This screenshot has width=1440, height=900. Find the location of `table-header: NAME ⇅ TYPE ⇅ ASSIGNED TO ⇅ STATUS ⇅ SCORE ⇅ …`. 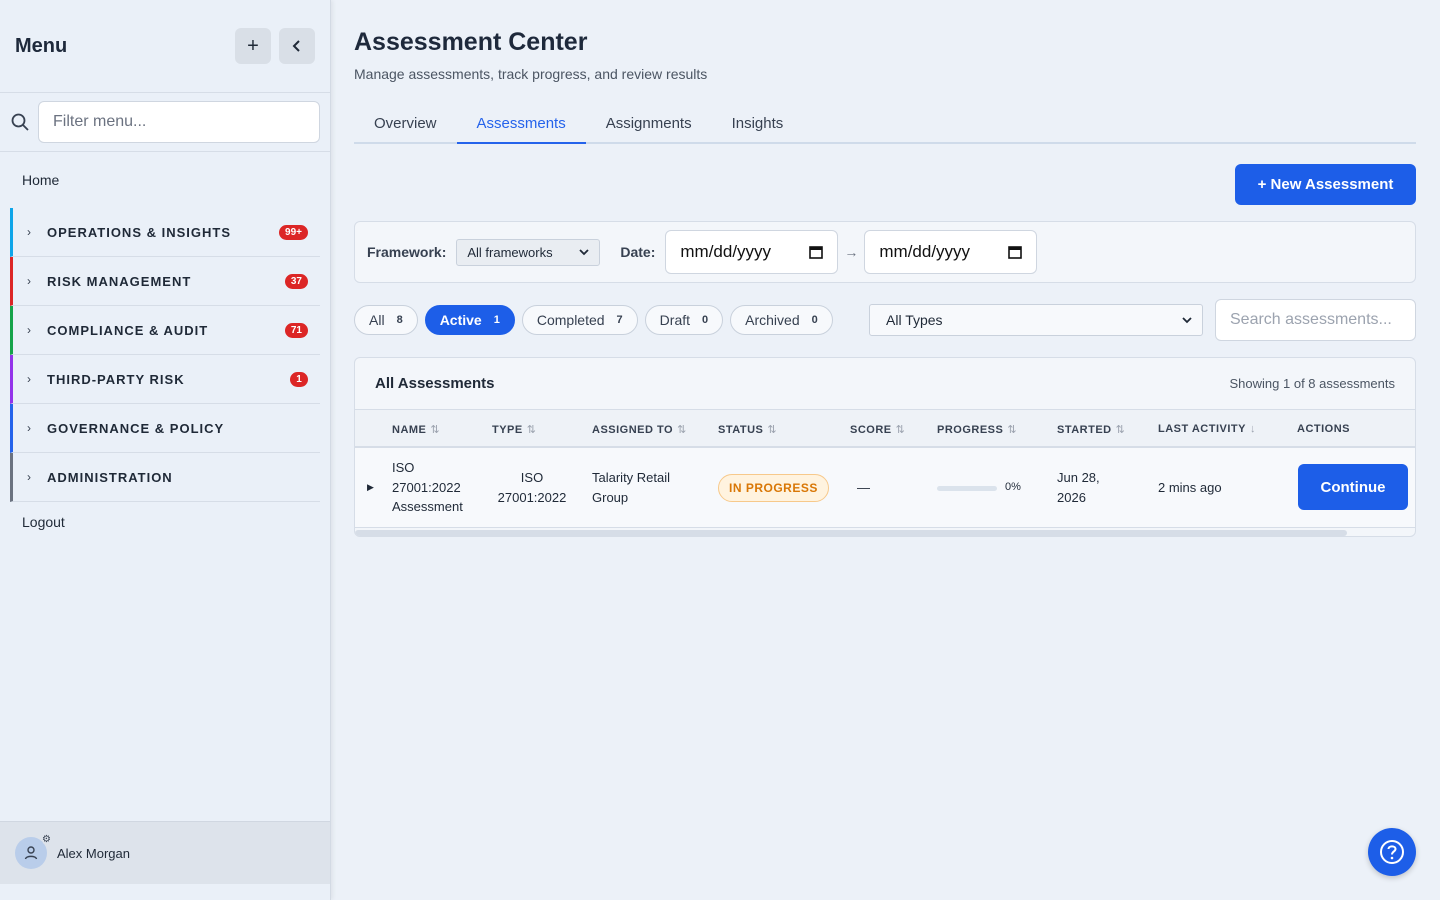

table-header: NAME ⇅ TYPE ⇅ ASSIGNED TO ⇅ STATUS ⇅ SCORE ⇅ … is located at coordinates (885, 429).